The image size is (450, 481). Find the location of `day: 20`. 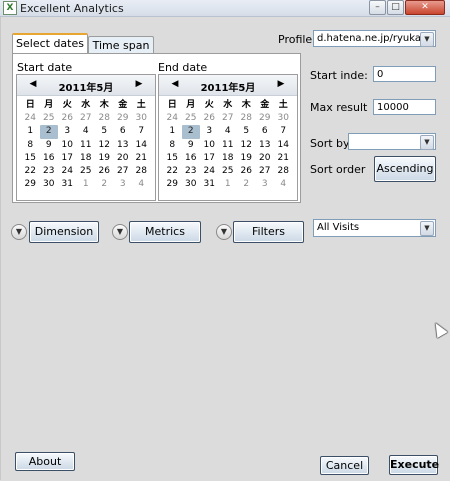

day: 20 is located at coordinates (123, 158).